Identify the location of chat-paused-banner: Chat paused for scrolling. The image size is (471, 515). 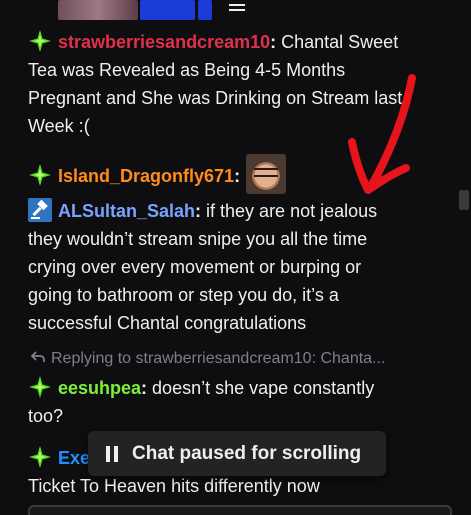
(237, 453).